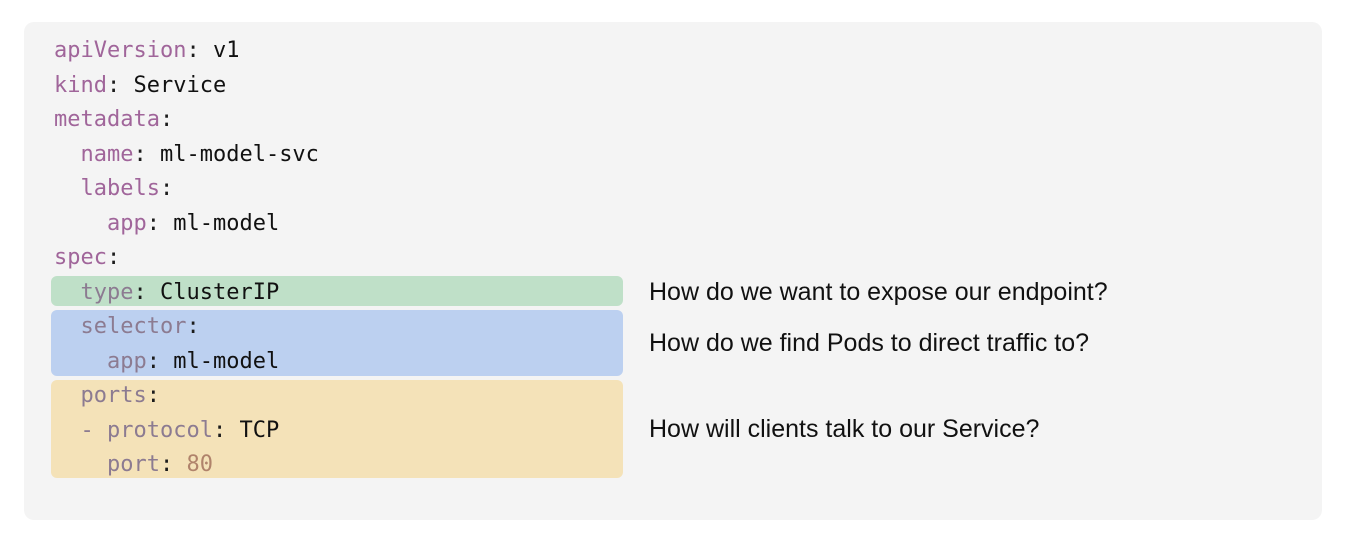 The width and height of the screenshot is (1352, 556). I want to click on yaml-line-labels-app: app: ml-model, so click(186, 224).